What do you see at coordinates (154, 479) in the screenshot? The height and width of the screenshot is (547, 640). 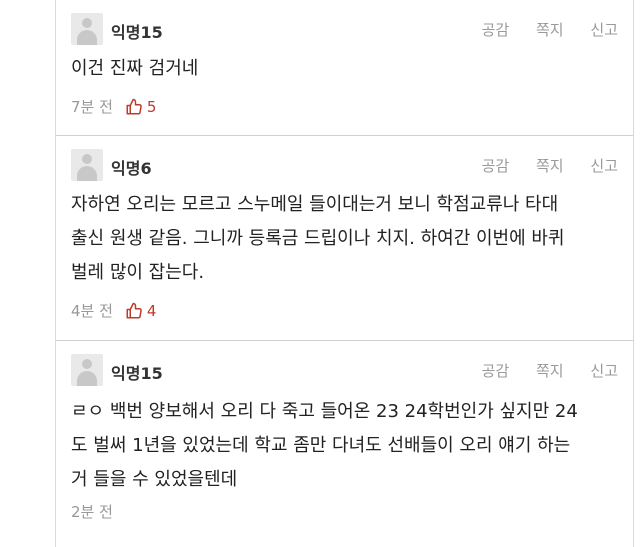 I see `comment-line: 거 들을 수 있었을텐데` at bounding box center [154, 479].